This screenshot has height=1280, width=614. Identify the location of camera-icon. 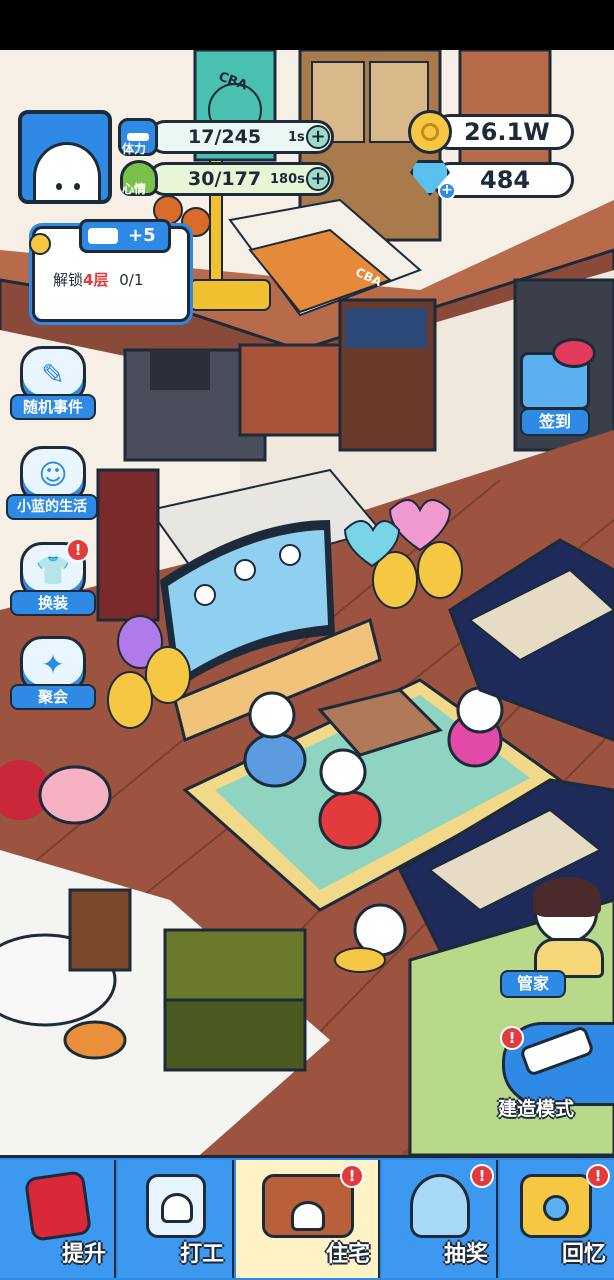
(556, 1206).